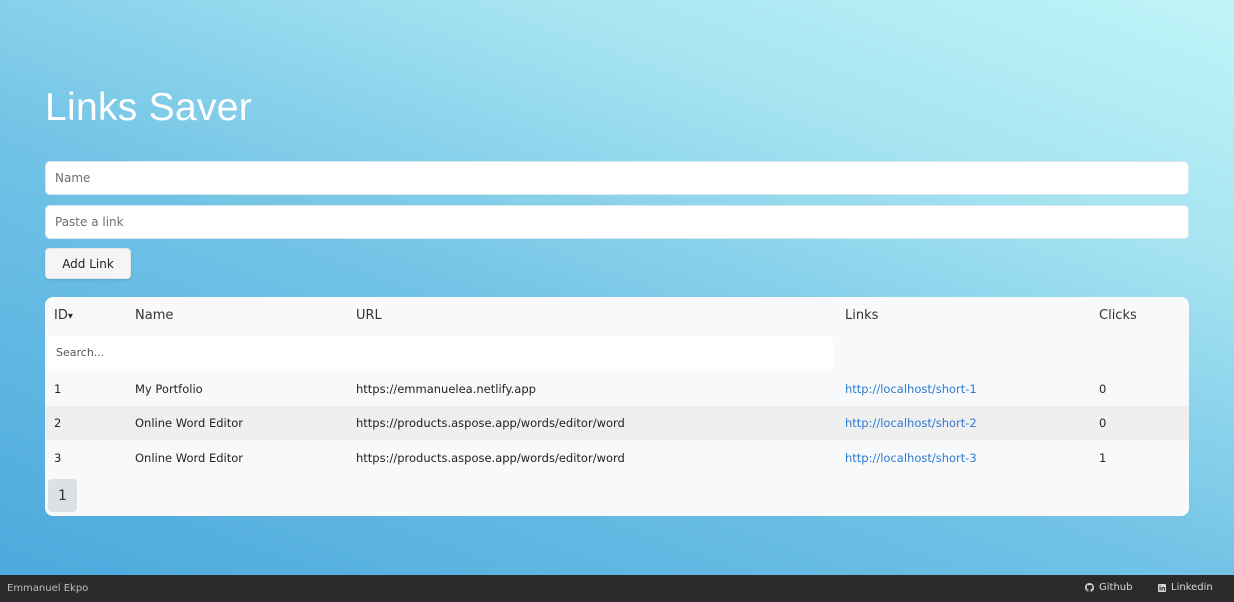  Describe the element at coordinates (58, 423) in the screenshot. I see `cell-id: 2` at that location.